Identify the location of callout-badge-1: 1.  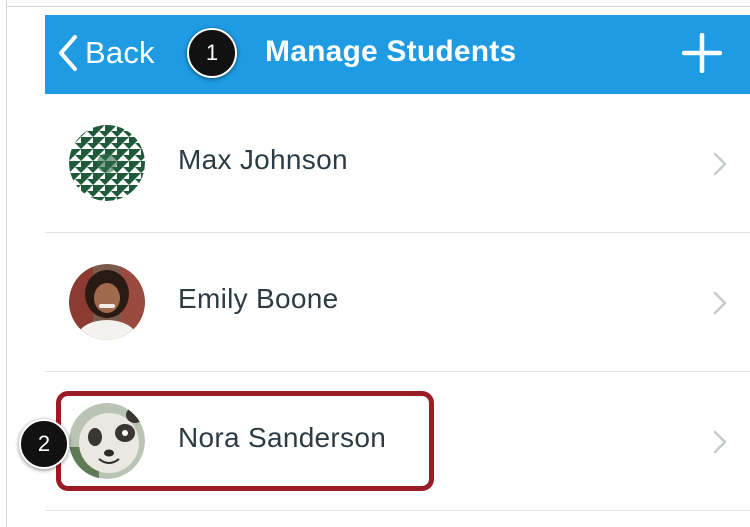
(212, 53).